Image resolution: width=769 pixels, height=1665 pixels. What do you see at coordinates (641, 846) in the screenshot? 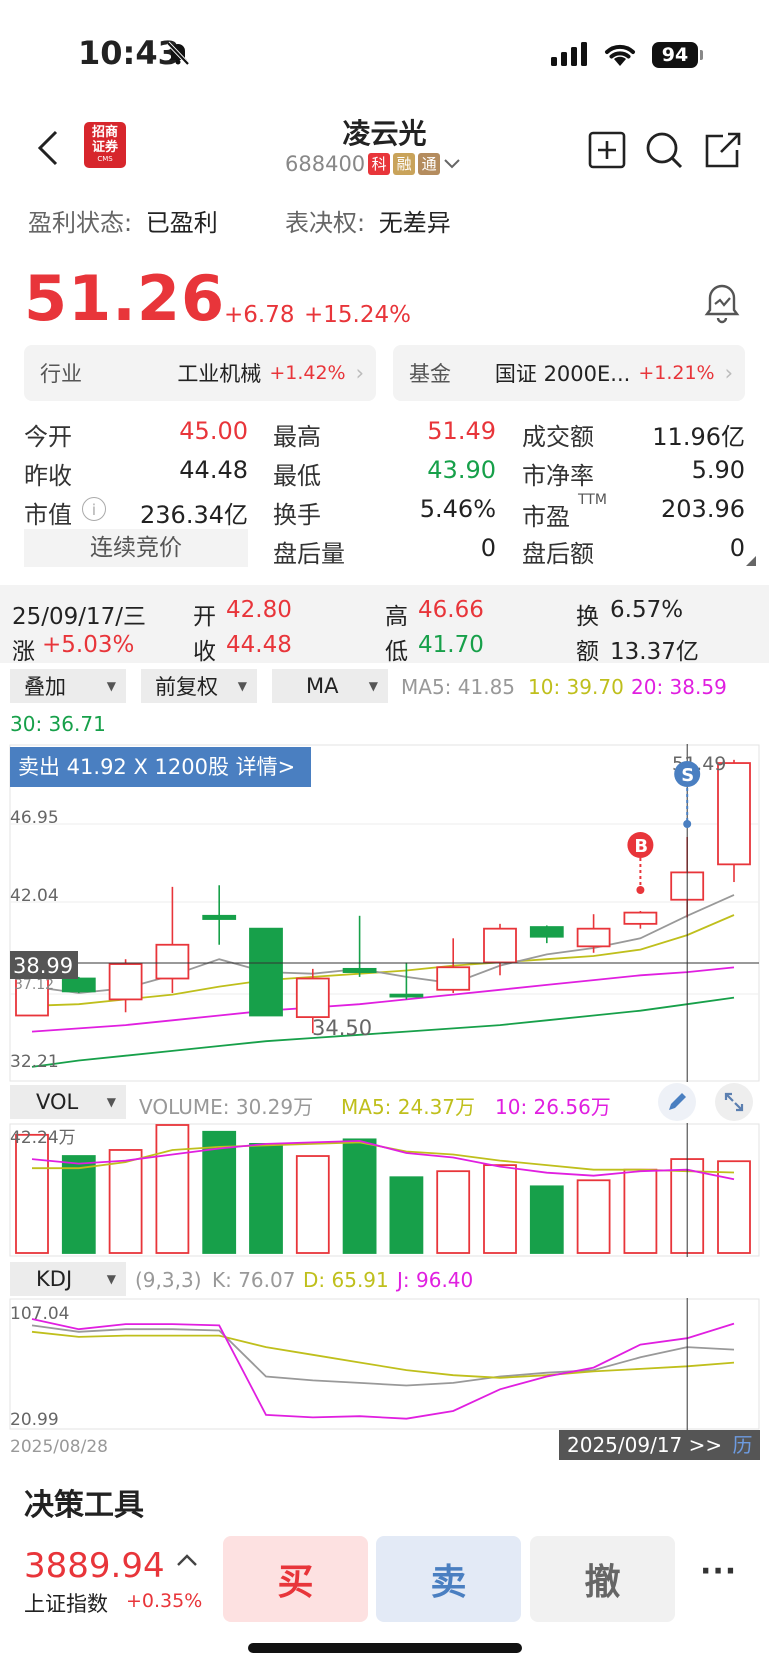
I see `buy-marker-letter: B` at bounding box center [641, 846].